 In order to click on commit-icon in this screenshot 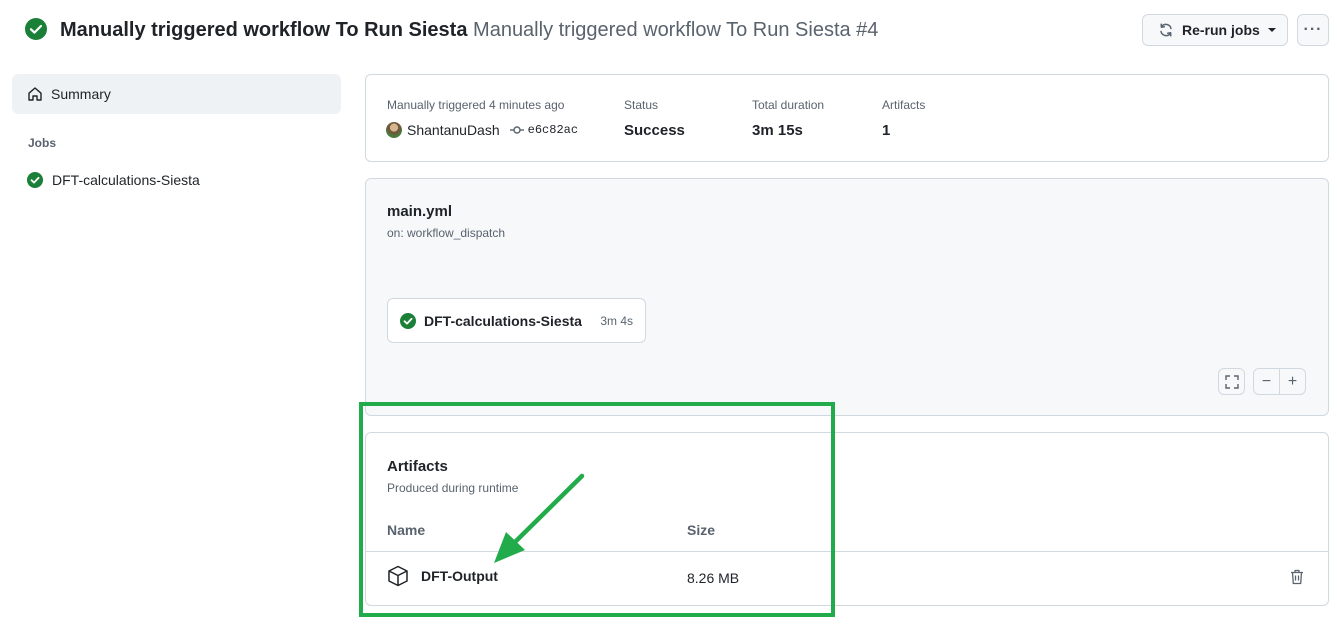, I will do `click(516, 130)`.